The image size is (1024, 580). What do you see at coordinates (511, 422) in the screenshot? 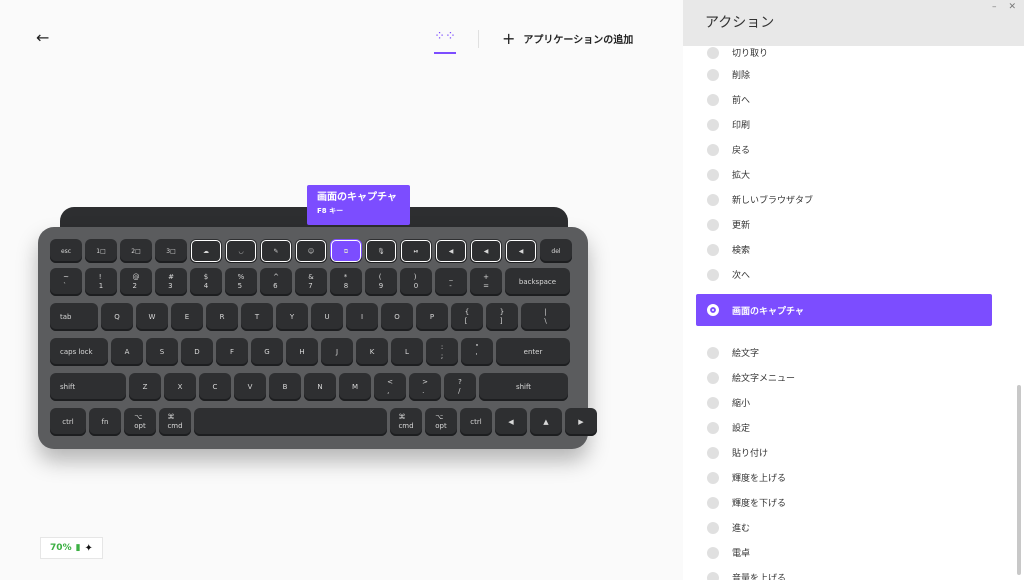
I see `key-arrow-left: ◀` at bounding box center [511, 422].